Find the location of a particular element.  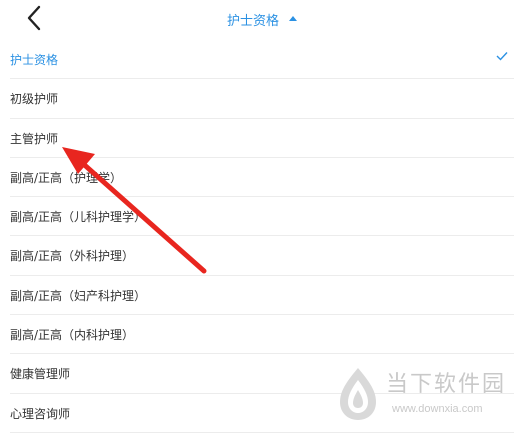

category-dropdown: 护士资格 is located at coordinates (262, 19).